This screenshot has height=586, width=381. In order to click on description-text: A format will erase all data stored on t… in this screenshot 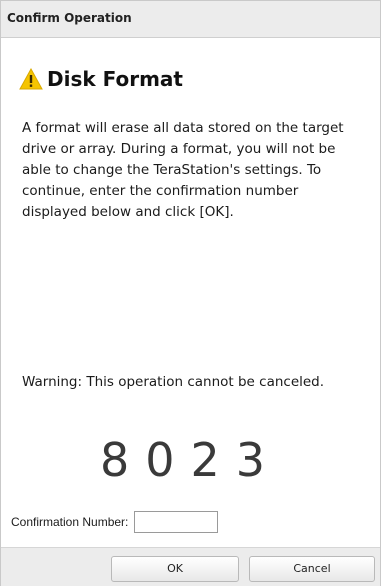, I will do `click(183, 170)`.